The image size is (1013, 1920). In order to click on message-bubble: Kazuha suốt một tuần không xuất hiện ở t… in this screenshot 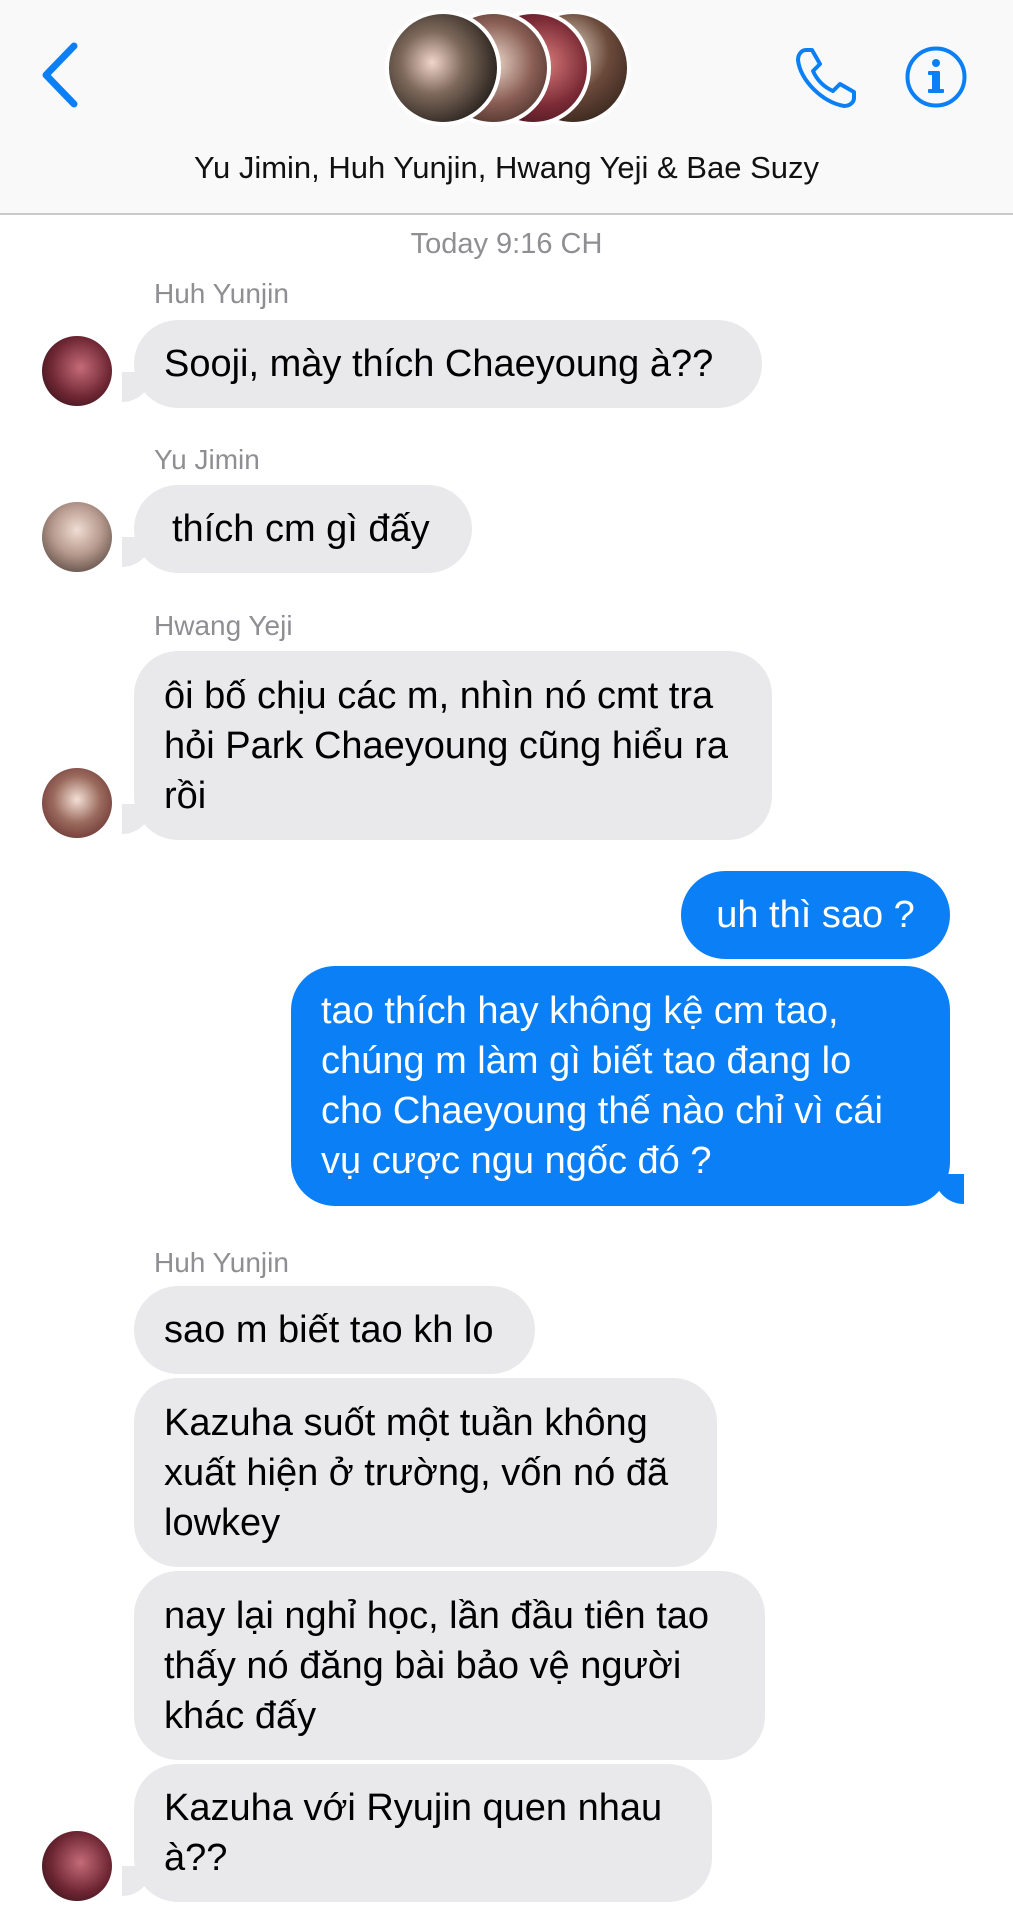, I will do `click(425, 1472)`.